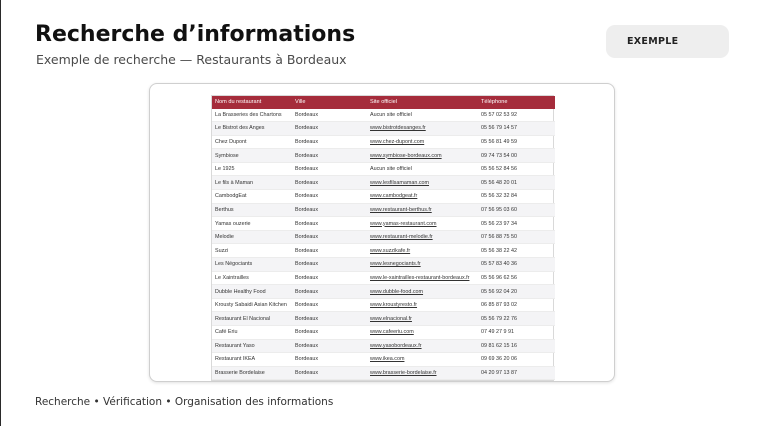 The image size is (760, 426). Describe the element at coordinates (667, 41) in the screenshot. I see `example-badge: EXEMPLE` at that location.